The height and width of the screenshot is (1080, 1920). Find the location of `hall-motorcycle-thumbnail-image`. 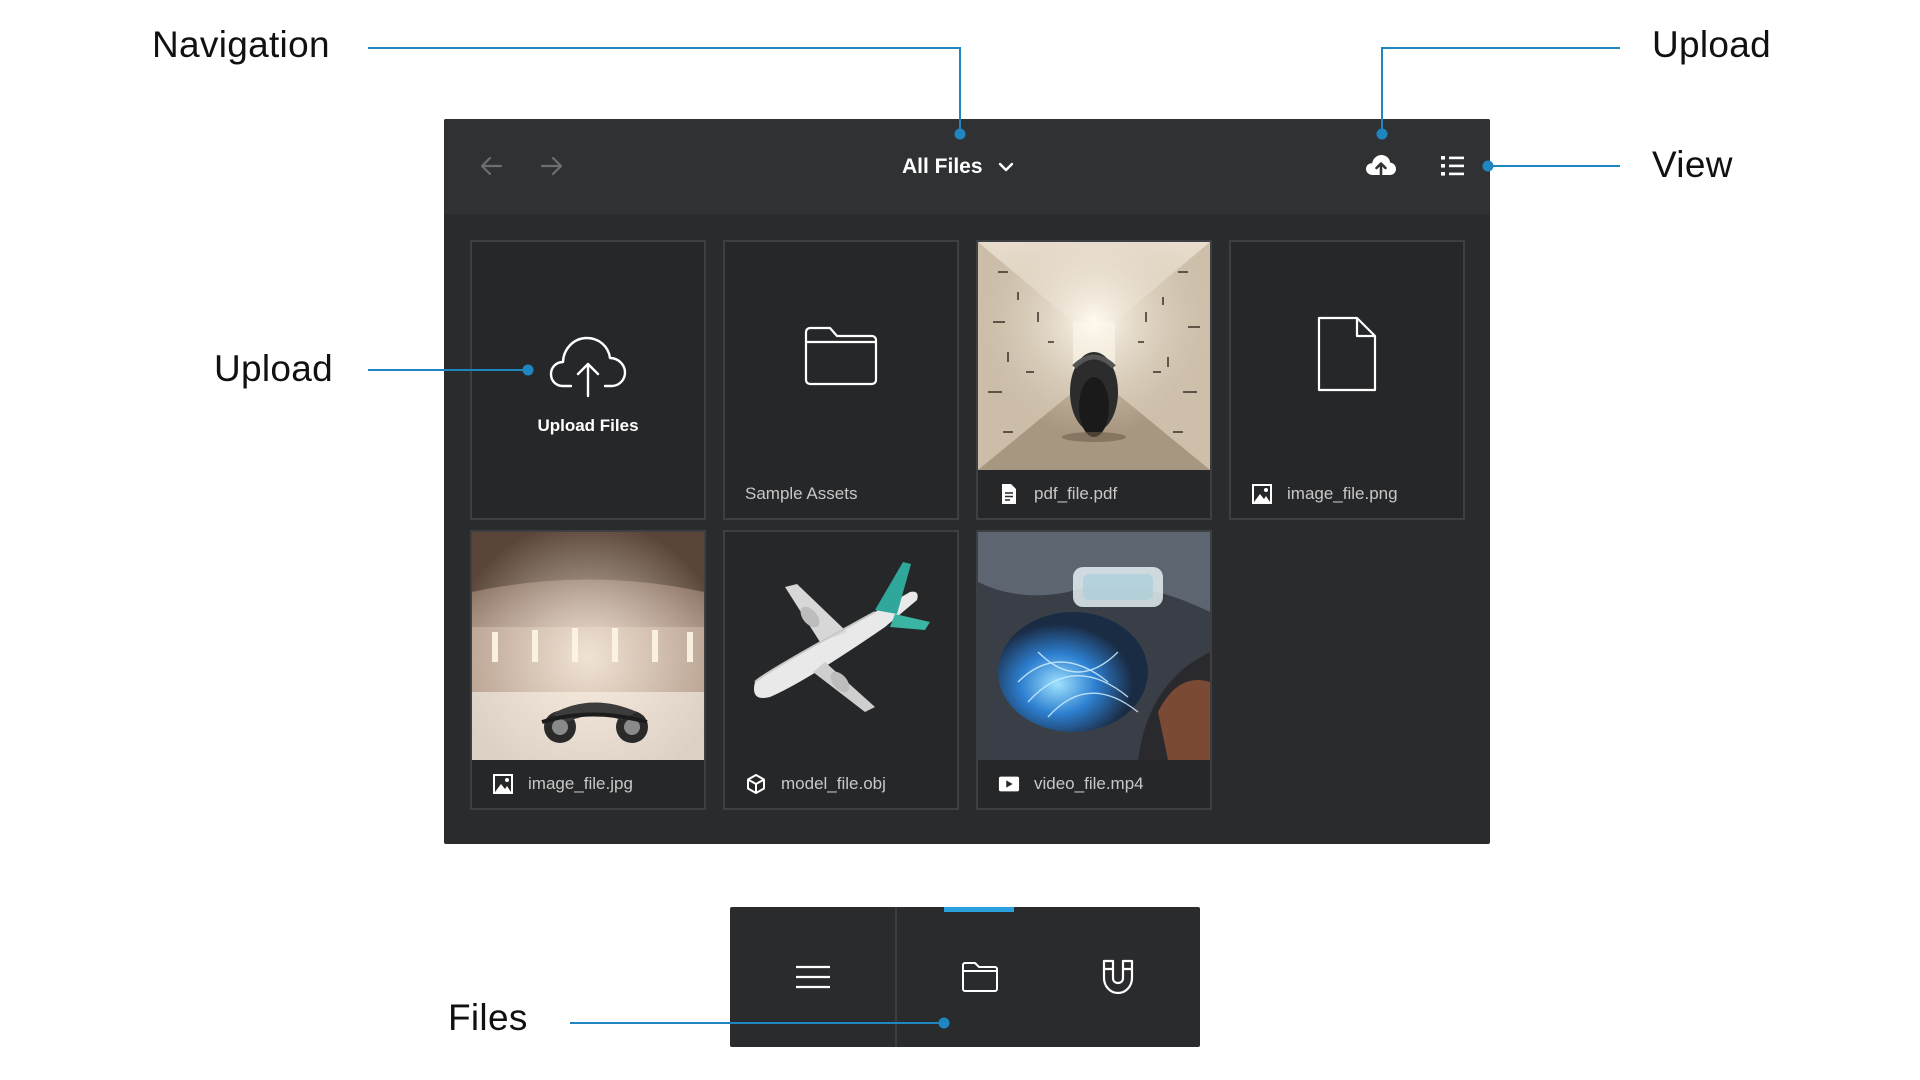

hall-motorcycle-thumbnail-image is located at coordinates (588, 646).